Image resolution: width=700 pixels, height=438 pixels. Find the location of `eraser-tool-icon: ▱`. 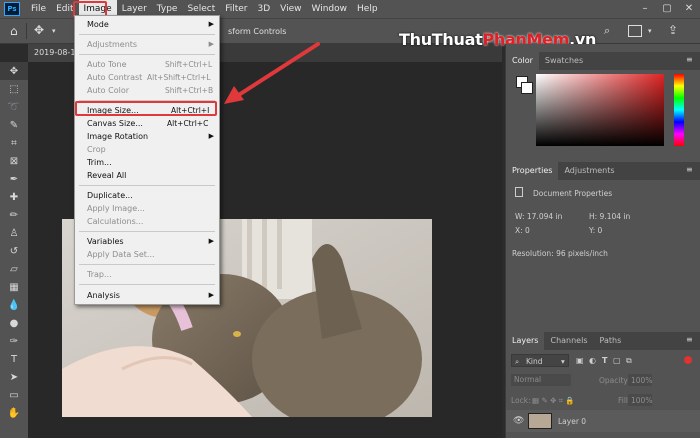

eraser-tool-icon: ▱ is located at coordinates (14, 269).